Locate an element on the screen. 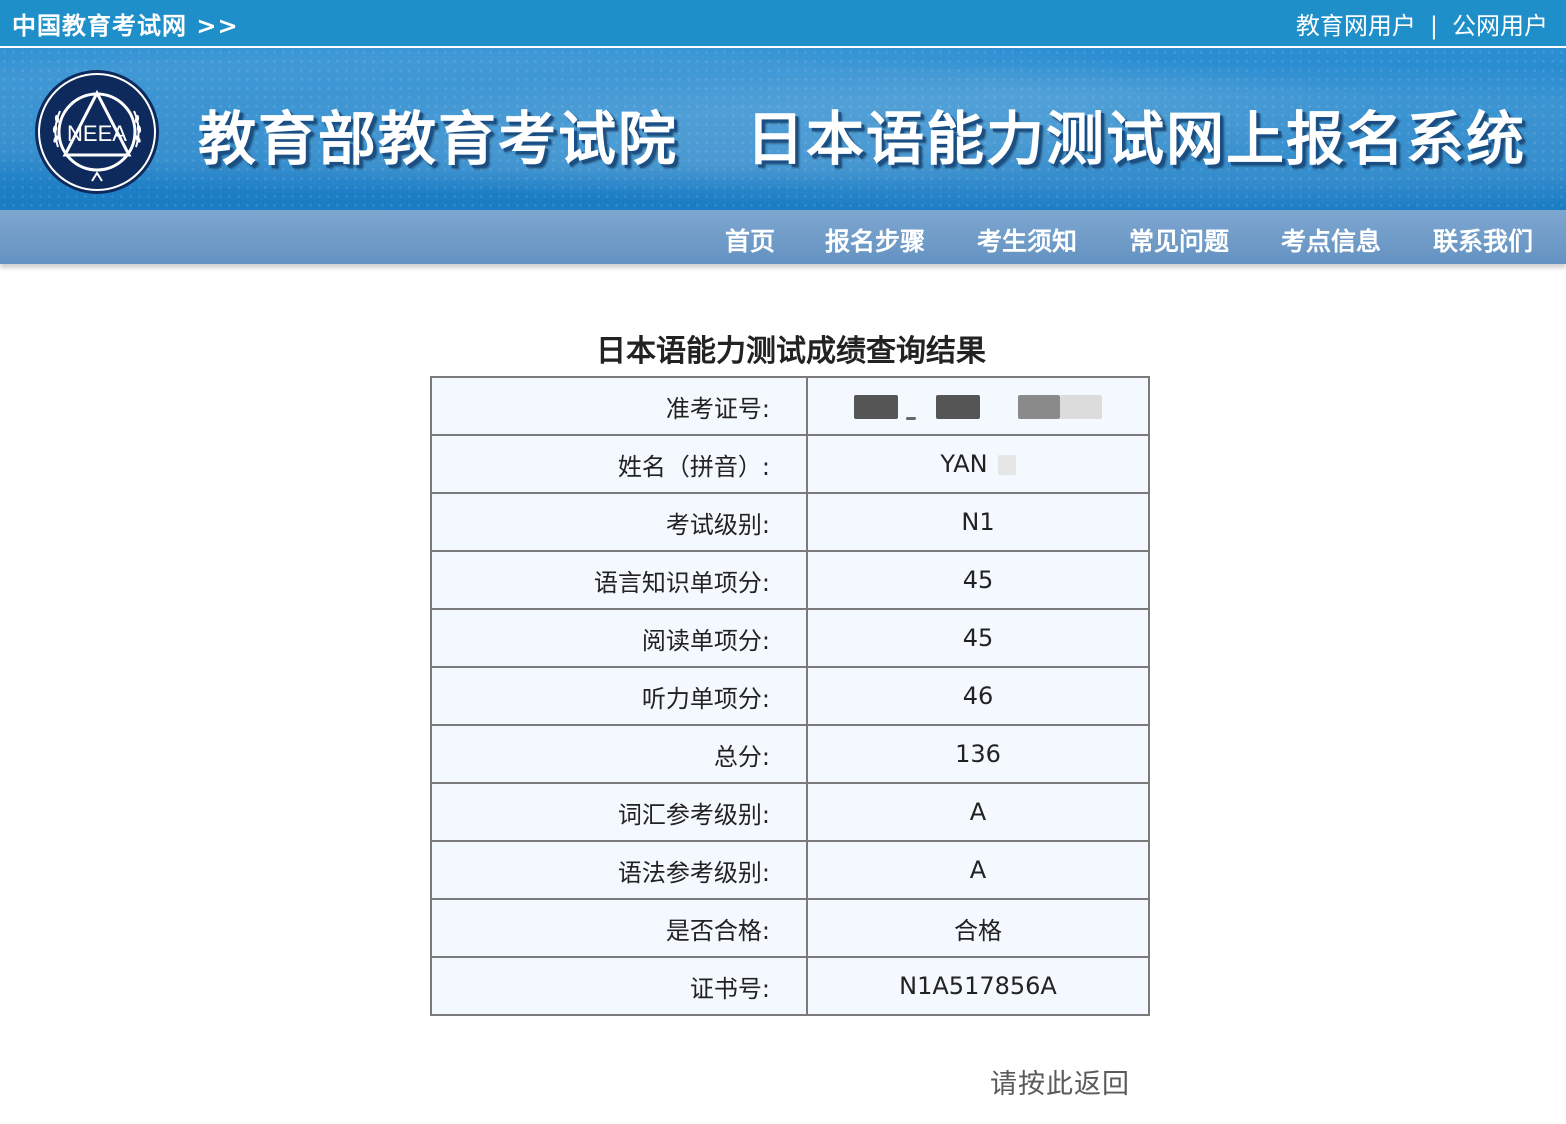 The image size is (1566, 1124). name-value: YAN is located at coordinates (978, 464).